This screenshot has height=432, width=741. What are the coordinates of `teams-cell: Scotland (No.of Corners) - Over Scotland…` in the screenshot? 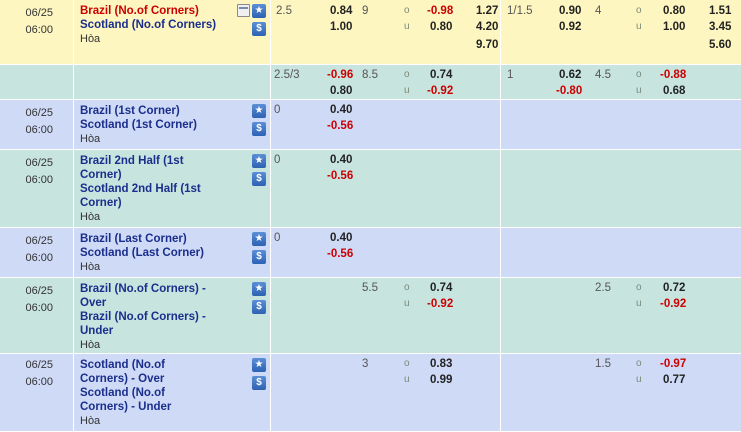 It's located at (173, 392).